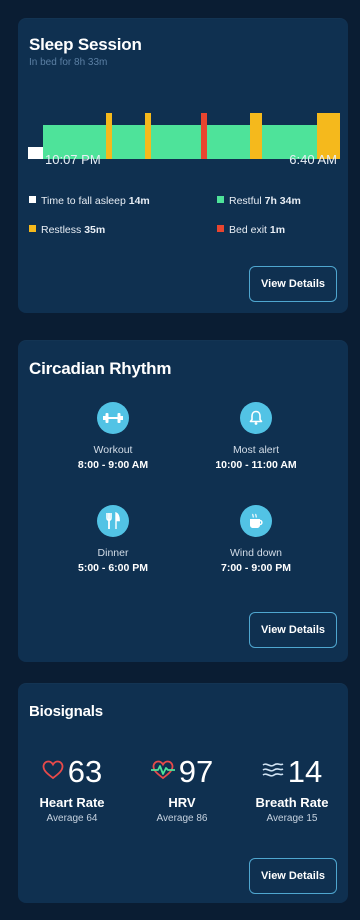  What do you see at coordinates (95, 230) in the screenshot?
I see `legend-value: 35m` at bounding box center [95, 230].